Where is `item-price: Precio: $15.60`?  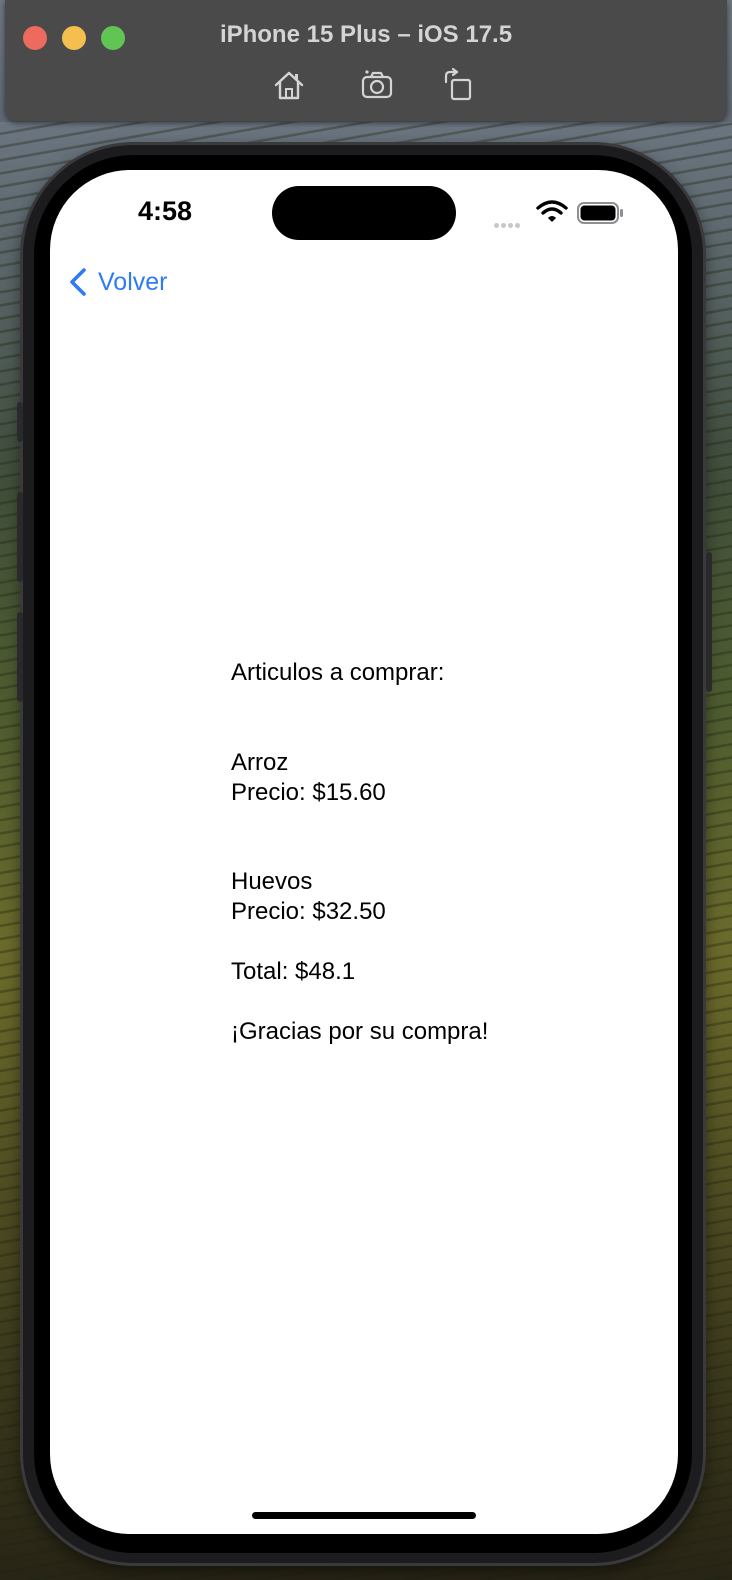 item-price: Precio: $15.60 is located at coordinates (308, 792).